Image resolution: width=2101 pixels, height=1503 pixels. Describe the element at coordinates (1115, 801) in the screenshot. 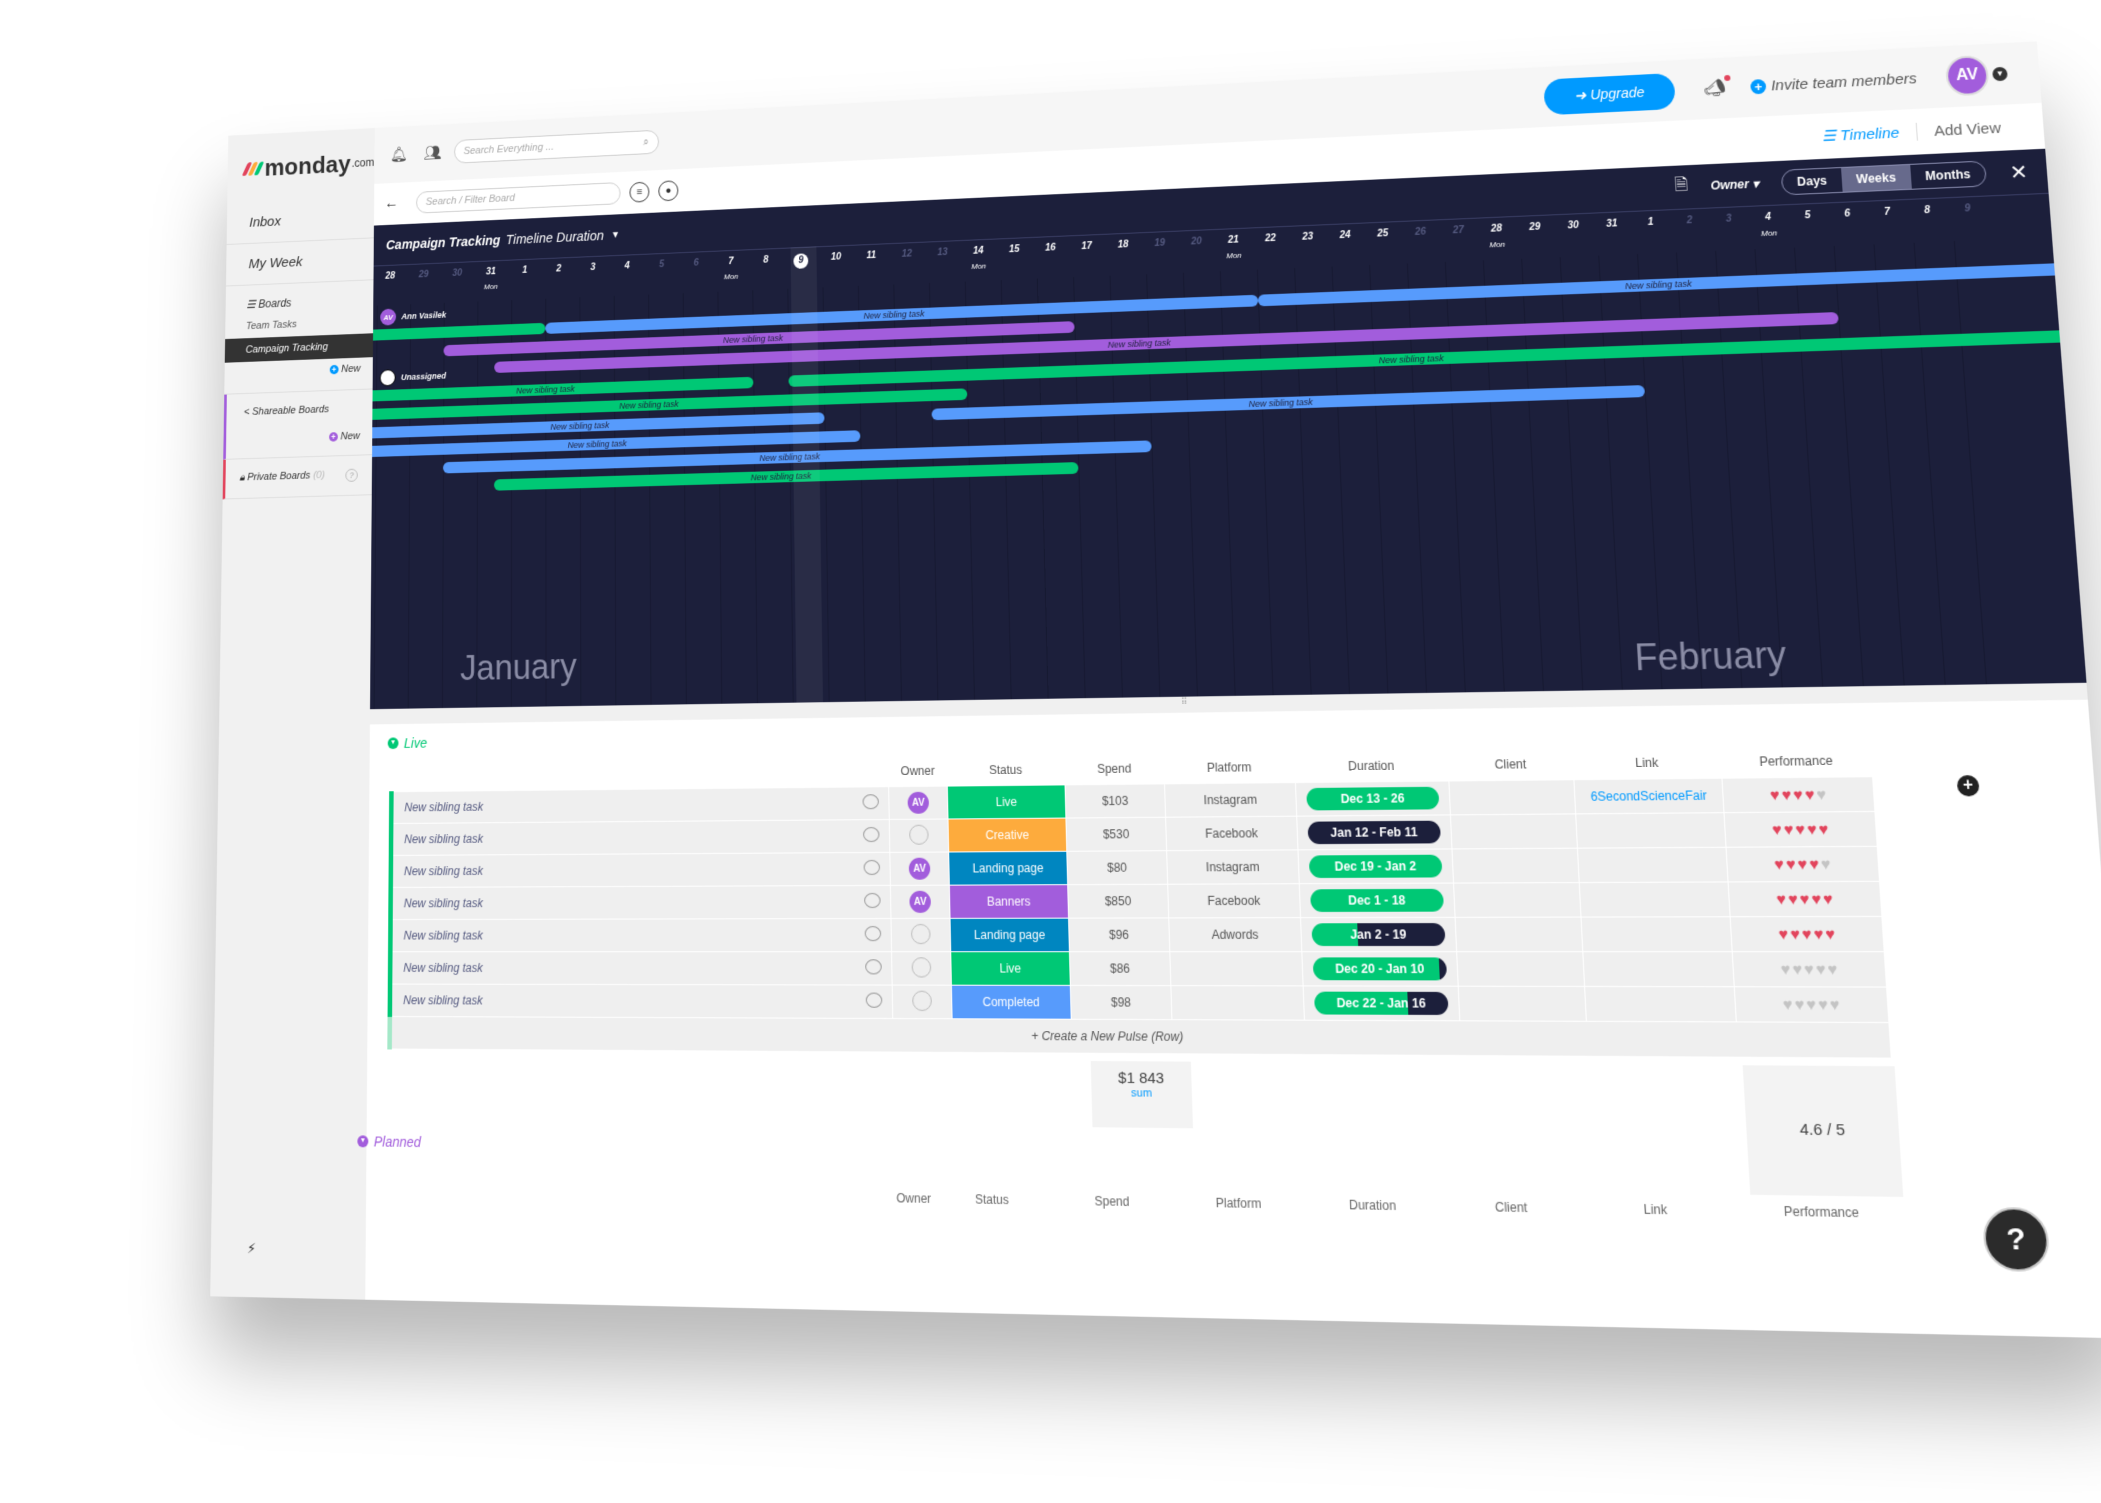

I see `spend-cell: $103` at that location.